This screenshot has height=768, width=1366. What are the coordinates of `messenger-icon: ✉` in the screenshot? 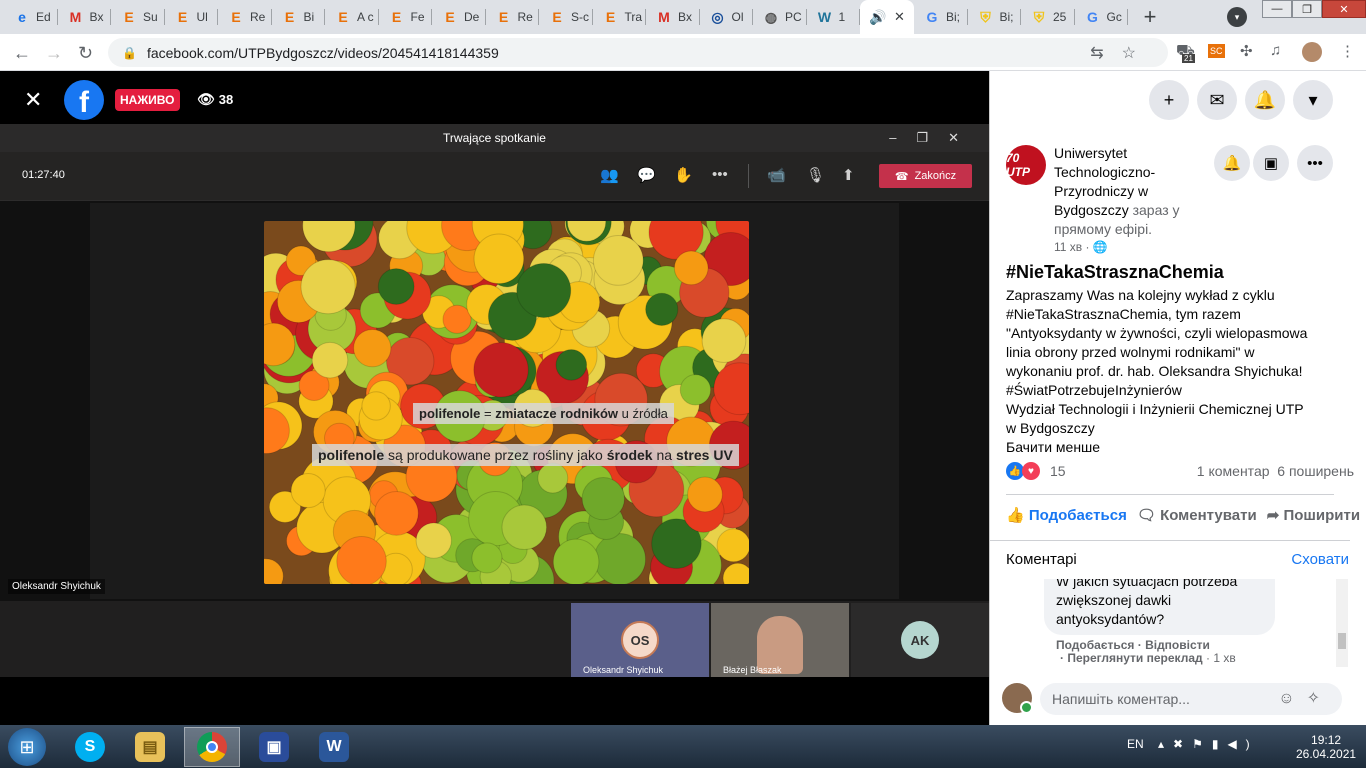 It's located at (1217, 100).